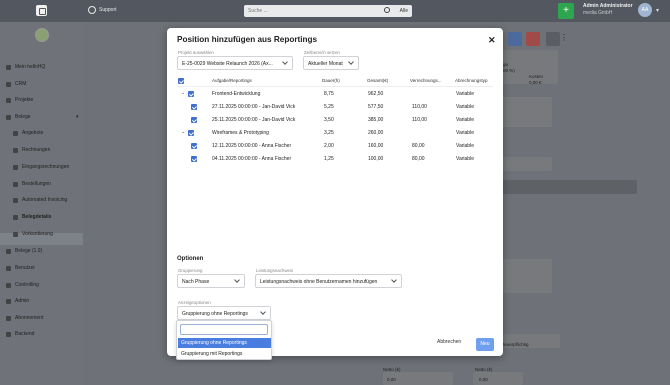  I want to click on details-icon, so click(15, 217).